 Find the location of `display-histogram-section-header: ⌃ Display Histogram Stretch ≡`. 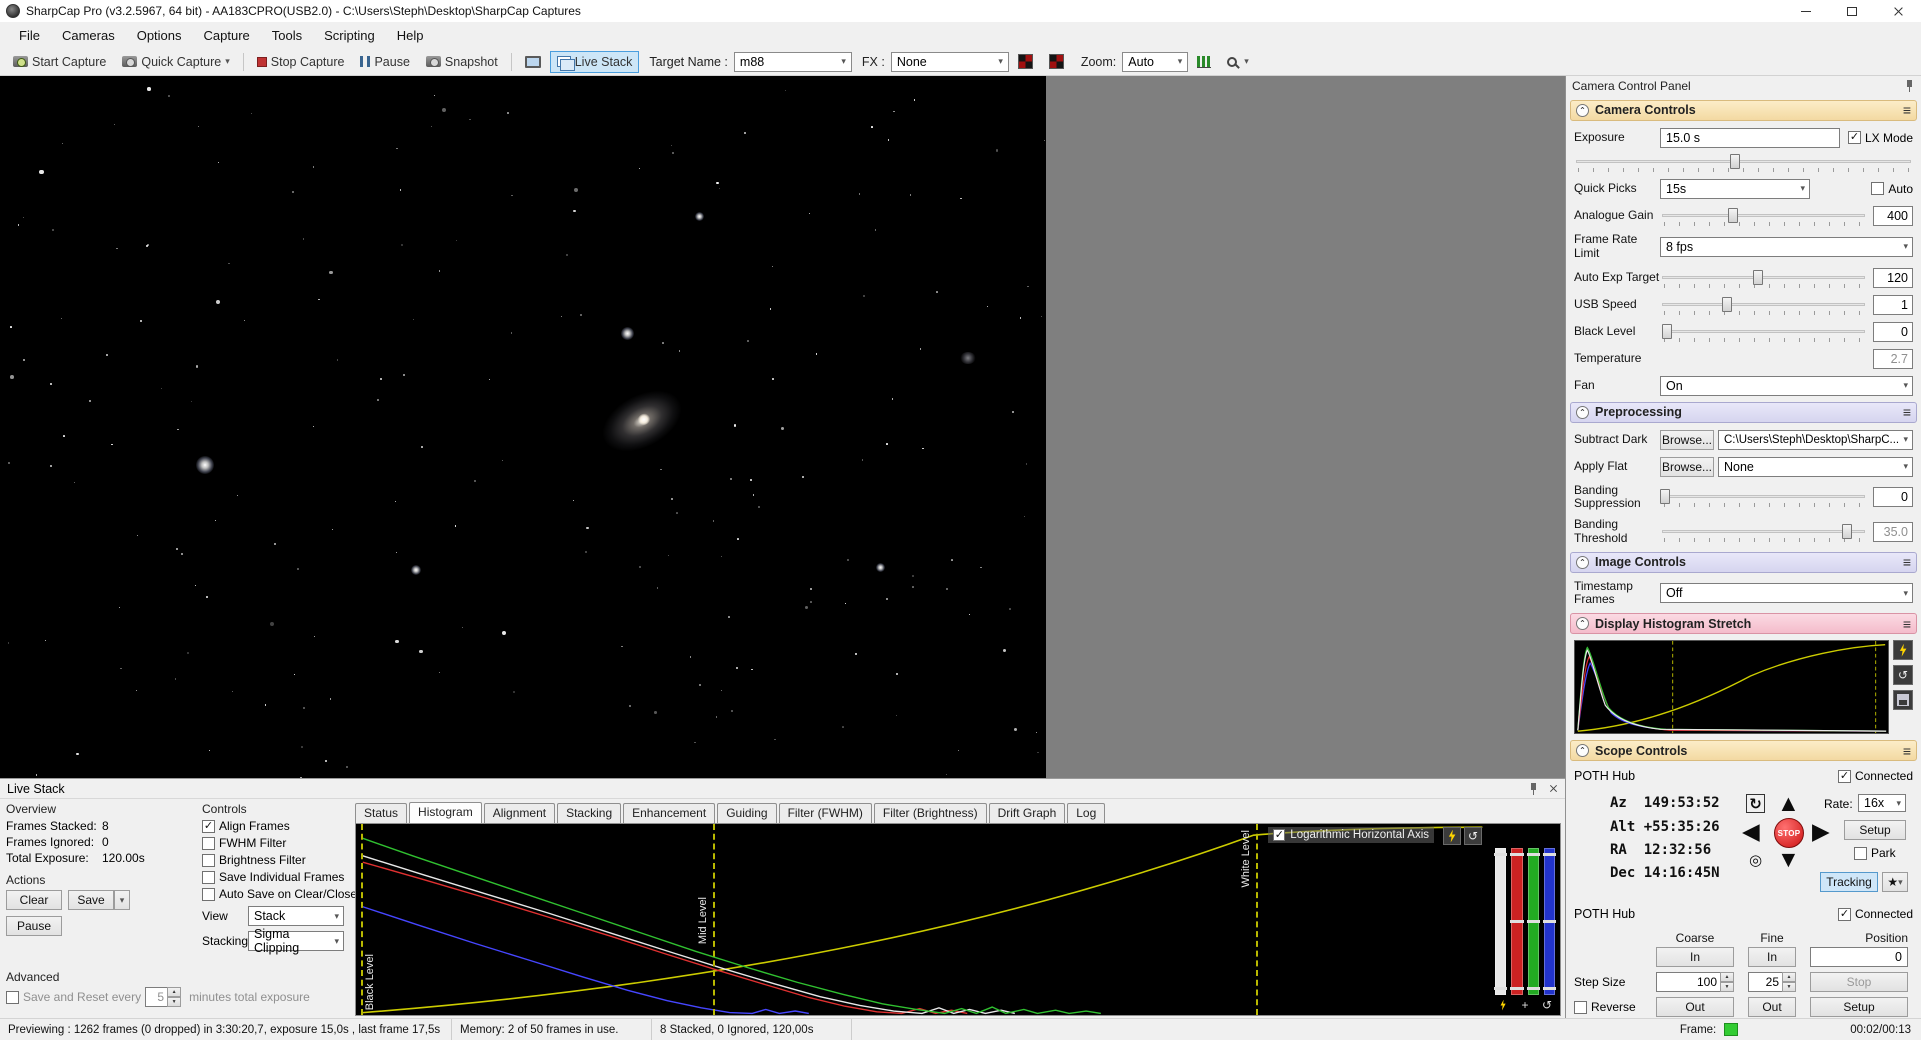

display-histogram-section-header: ⌃ Display Histogram Stretch ≡ is located at coordinates (1743, 624).